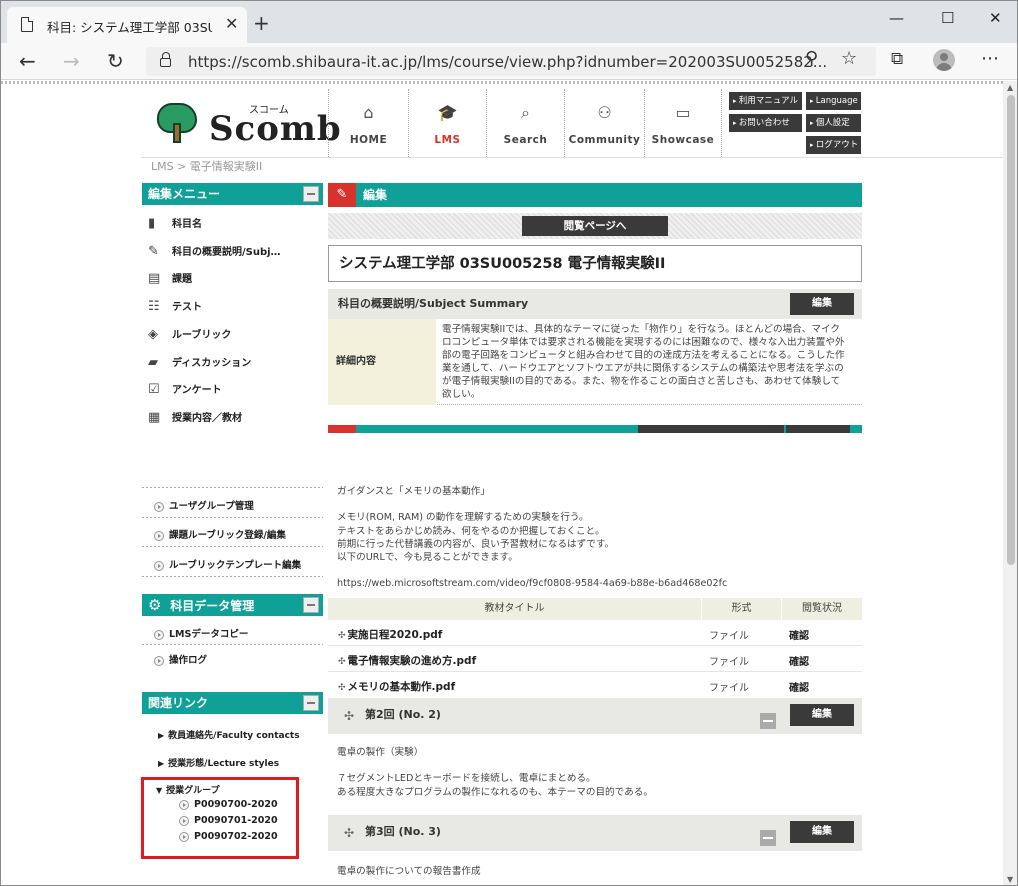  I want to click on zoom-icon: ⚲, so click(811, 58).